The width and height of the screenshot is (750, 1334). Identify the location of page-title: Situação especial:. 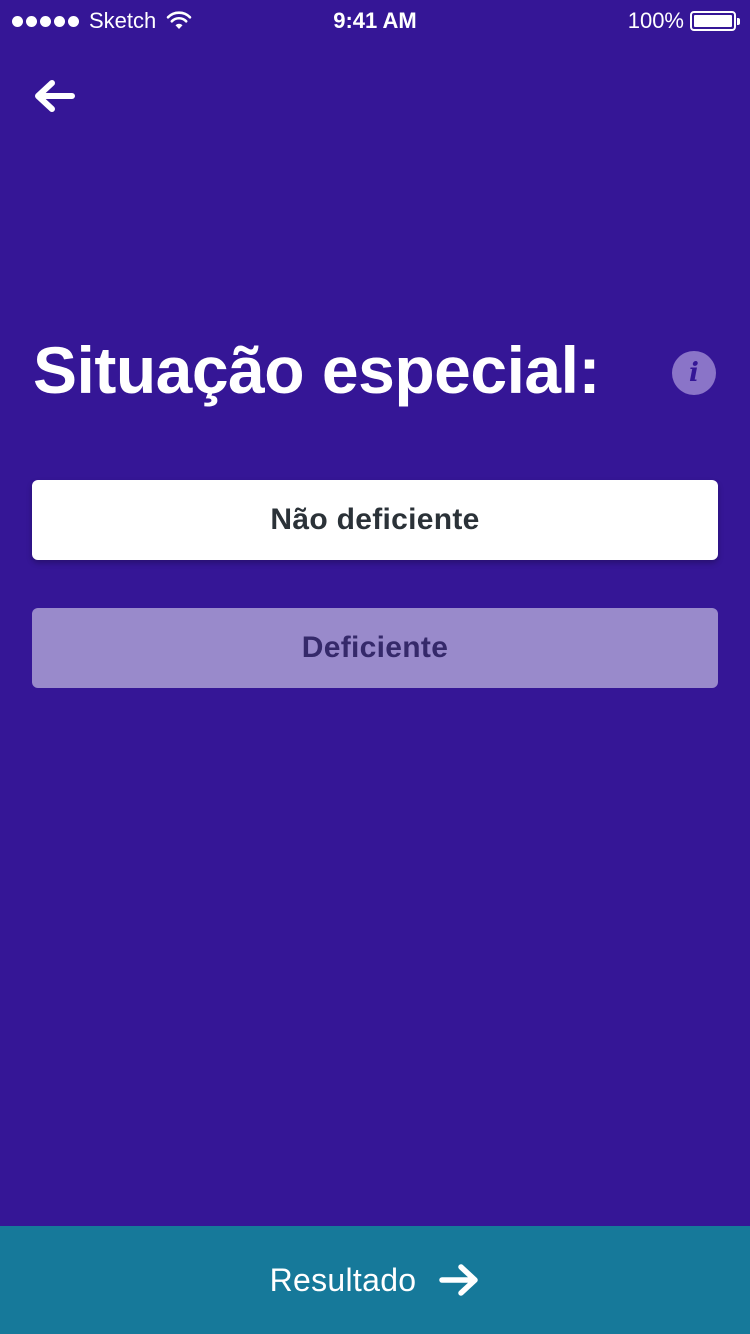
(316, 370).